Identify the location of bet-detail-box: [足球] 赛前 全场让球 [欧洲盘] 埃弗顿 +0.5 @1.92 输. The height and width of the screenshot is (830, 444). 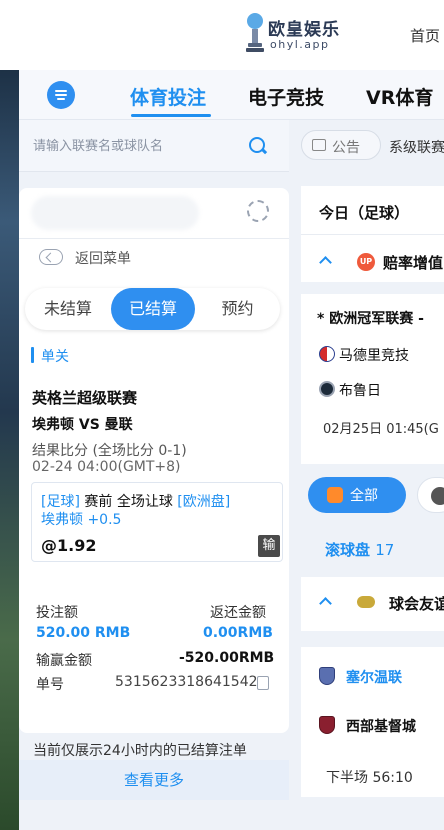
(157, 522).